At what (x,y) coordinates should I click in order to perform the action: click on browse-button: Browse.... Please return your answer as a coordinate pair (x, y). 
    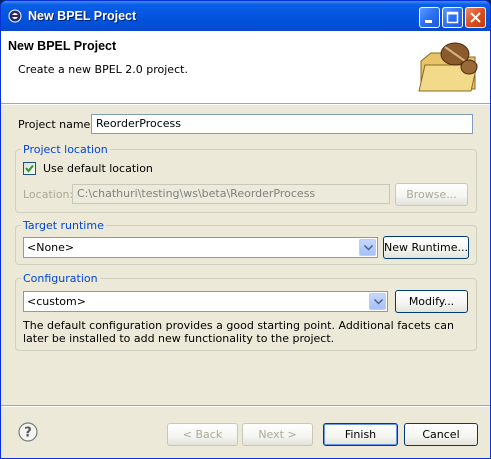
    Looking at the image, I should click on (431, 194).